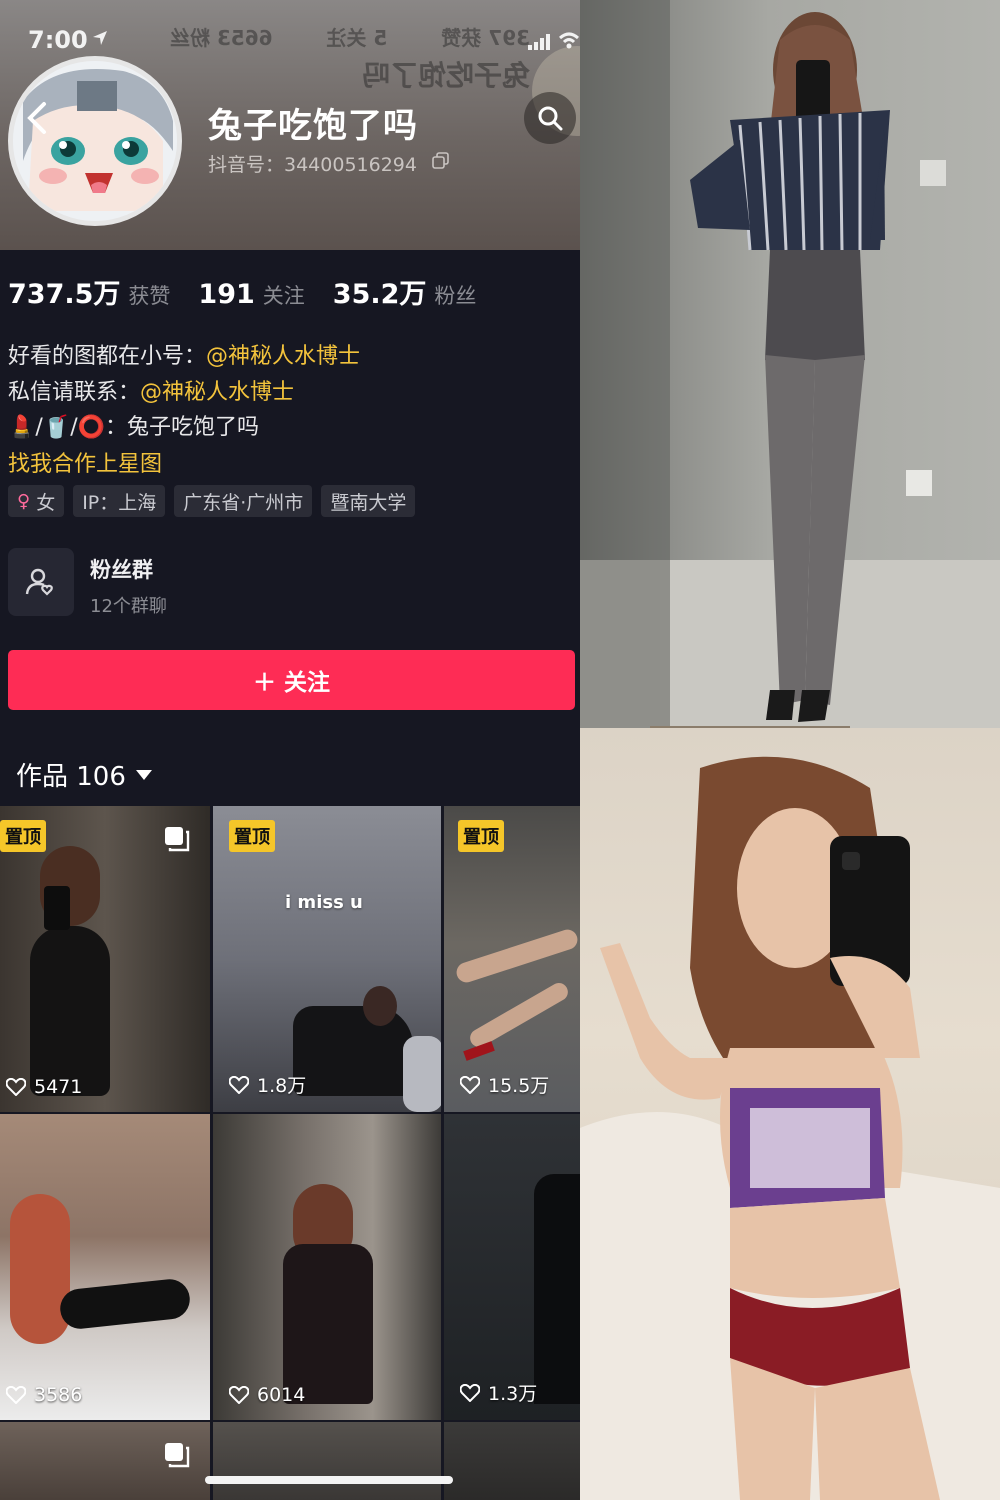 The width and height of the screenshot is (1000, 1500). I want to click on stats-row: 737.5万 获赞 191 关注 35.2万 粉丝, so click(256, 292).